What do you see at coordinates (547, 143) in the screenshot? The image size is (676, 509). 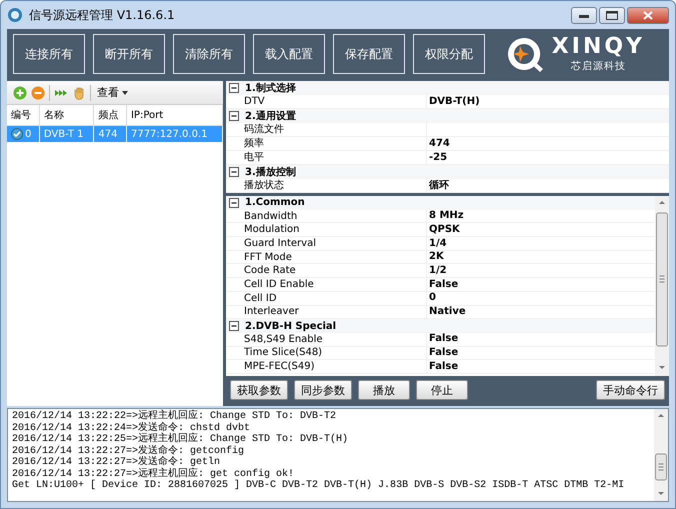 I see `property-value: 474` at bounding box center [547, 143].